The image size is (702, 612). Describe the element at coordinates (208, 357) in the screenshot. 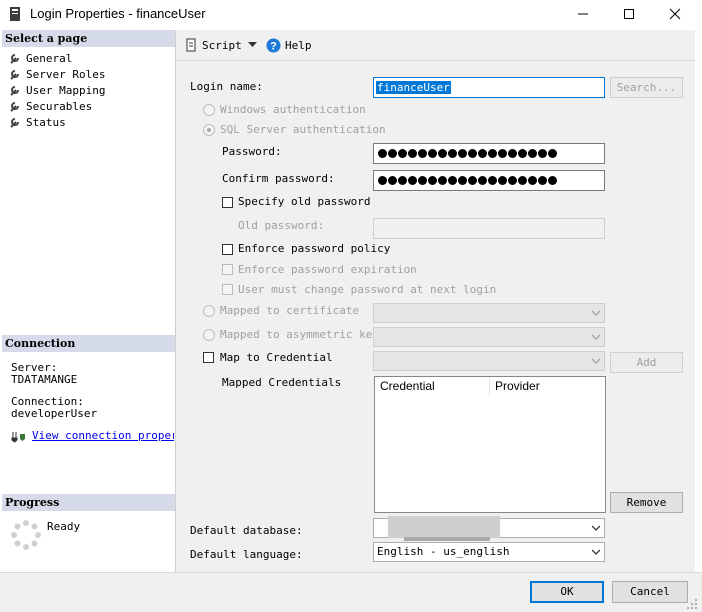

I see `map-credential-checkbox` at that location.